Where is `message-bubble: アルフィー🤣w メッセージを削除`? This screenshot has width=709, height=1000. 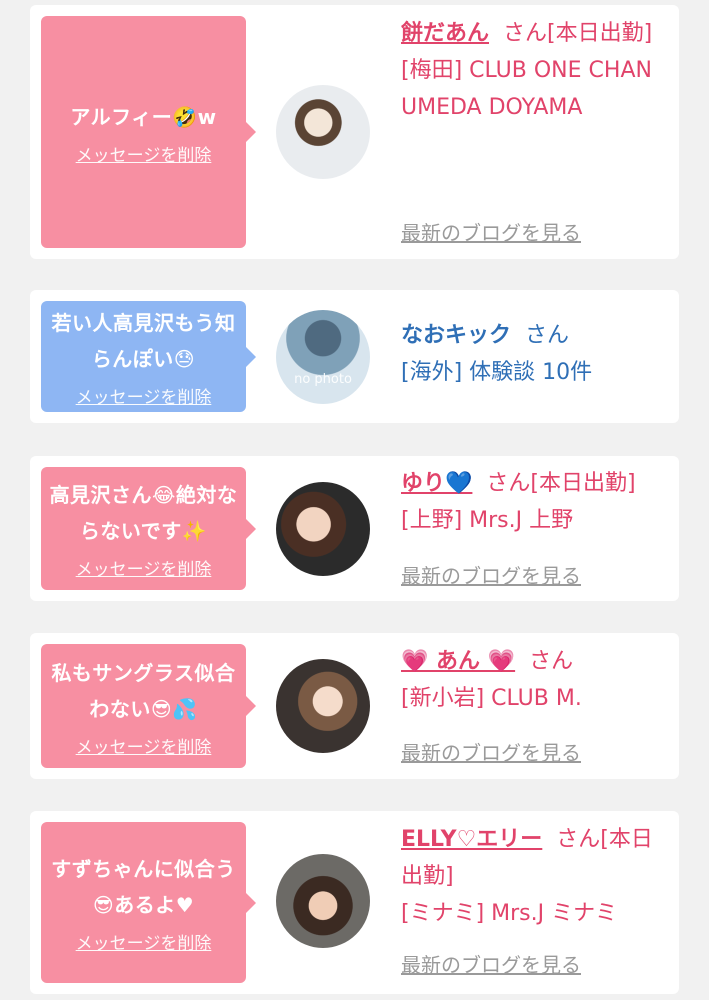
message-bubble: アルフィー🤣w メッセージを削除 is located at coordinates (148, 132).